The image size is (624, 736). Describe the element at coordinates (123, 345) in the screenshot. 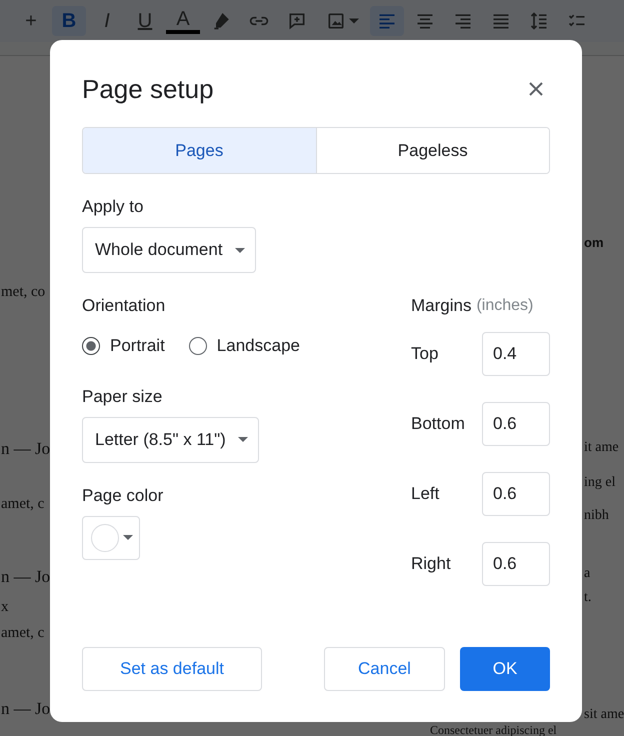

I see `radio-option: Portrait` at that location.